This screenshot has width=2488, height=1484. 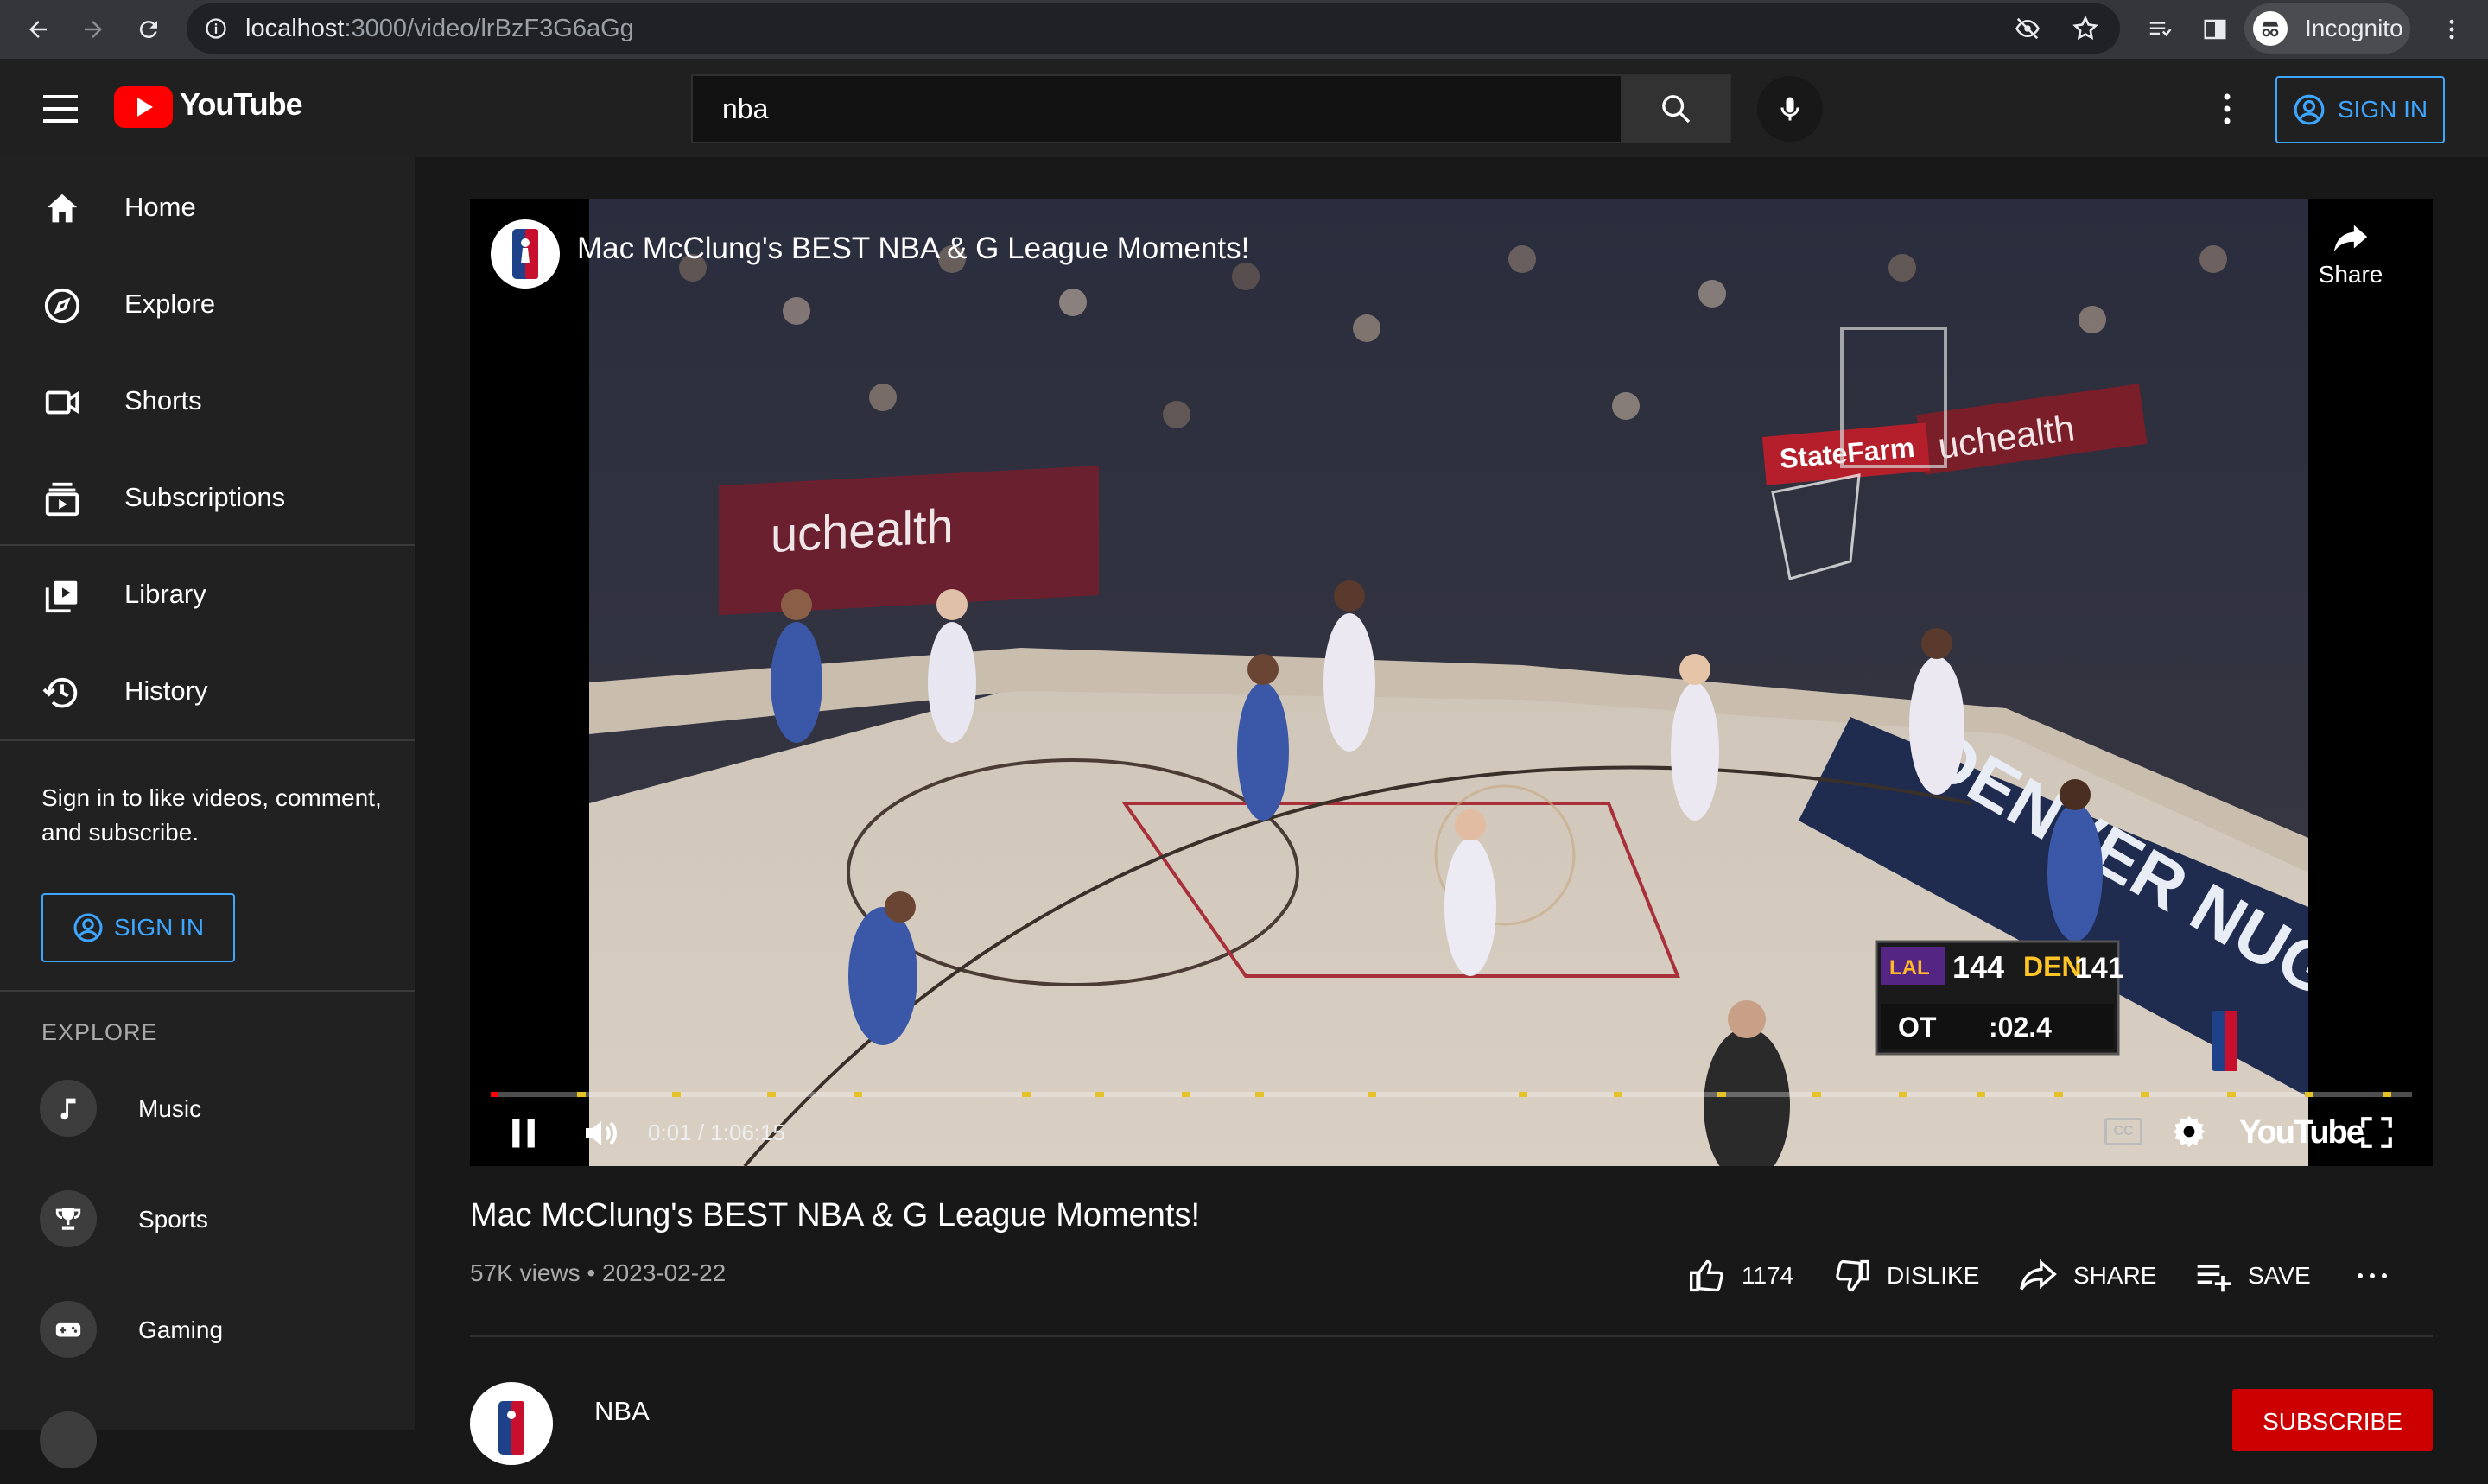 What do you see at coordinates (207, 1109) in the screenshot?
I see `sidebar-item-music: Music` at bounding box center [207, 1109].